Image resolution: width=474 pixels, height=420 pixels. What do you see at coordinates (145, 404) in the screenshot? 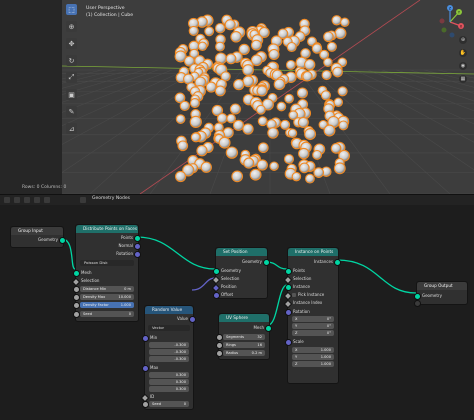
I see `random-seed-socket` at bounding box center [145, 404].